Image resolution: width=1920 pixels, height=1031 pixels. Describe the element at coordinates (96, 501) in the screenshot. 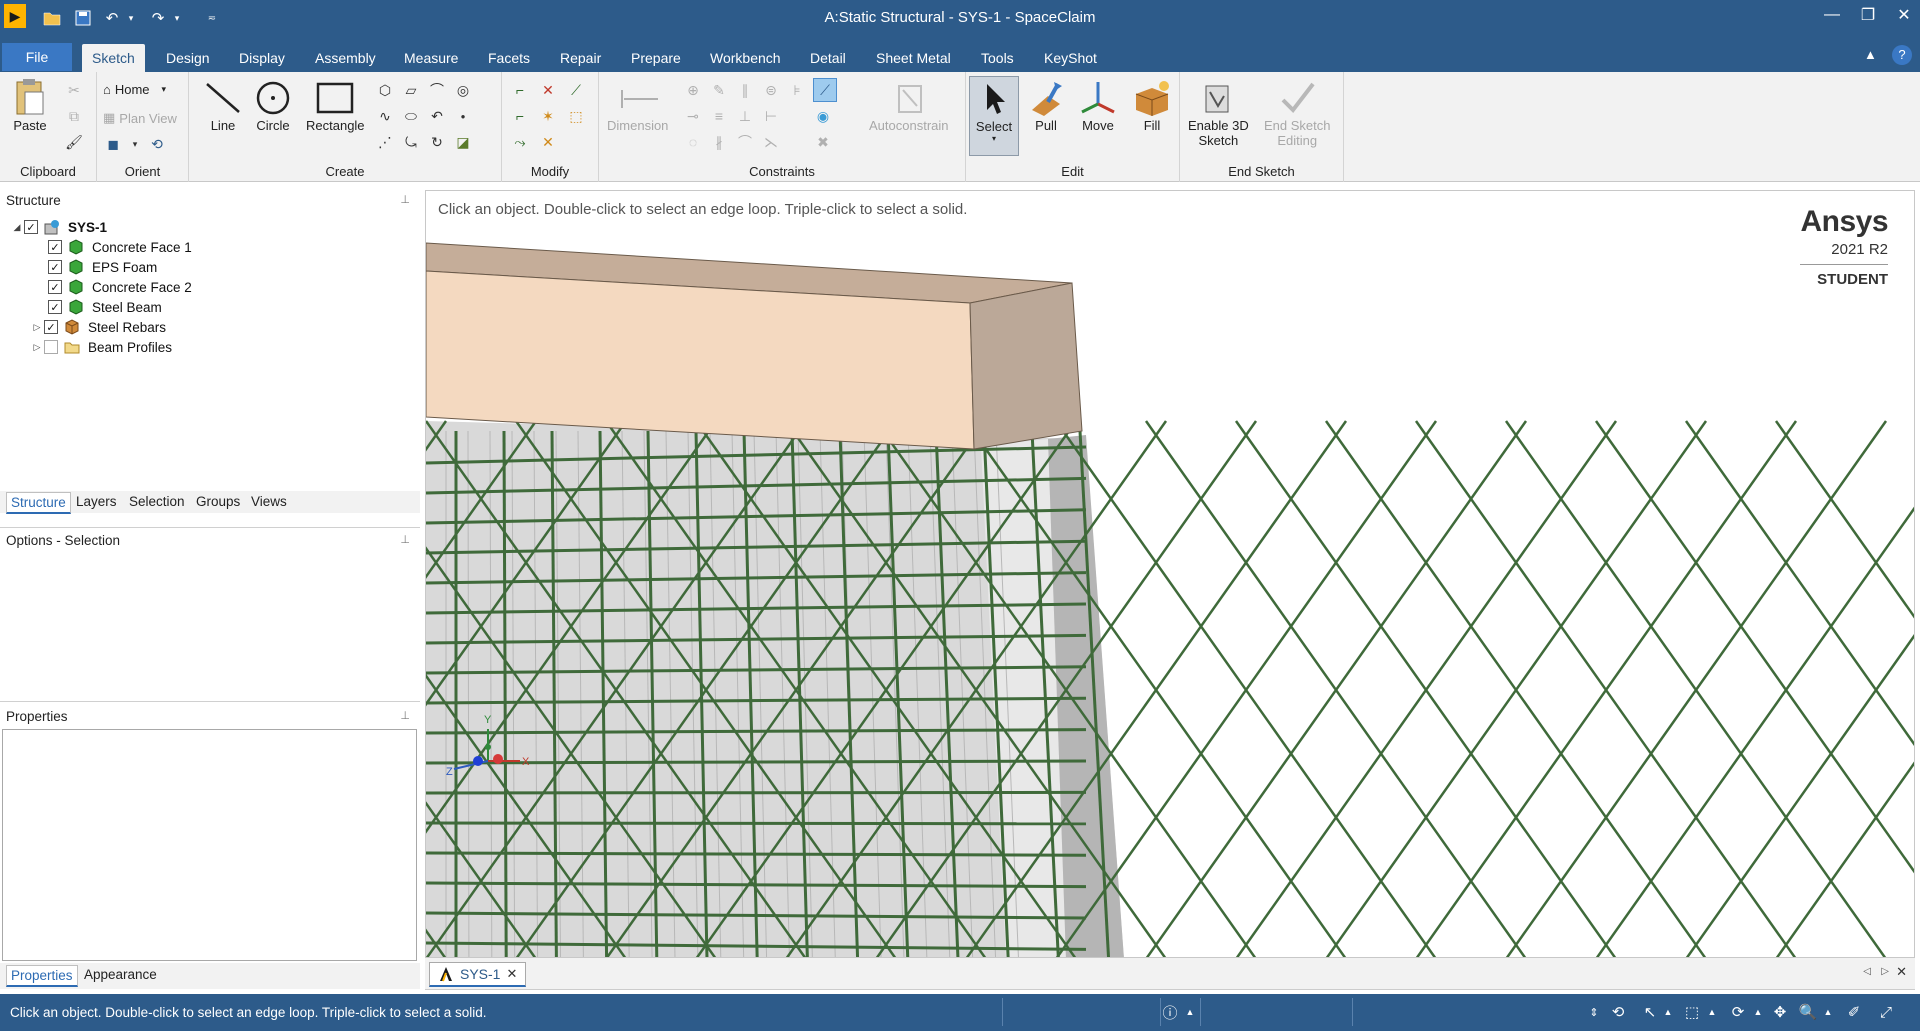

I see `tab-layers: Layers` at that location.